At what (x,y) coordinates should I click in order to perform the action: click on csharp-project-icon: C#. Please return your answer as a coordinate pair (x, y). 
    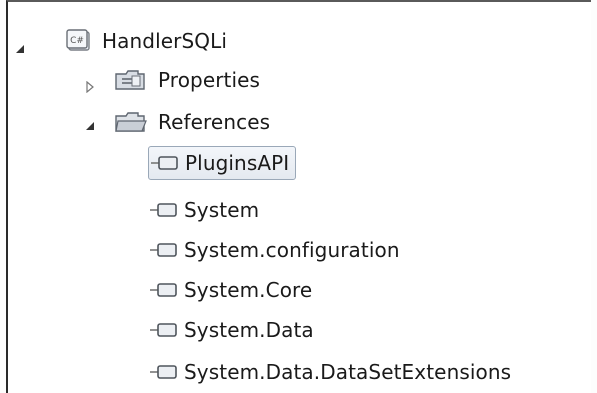
    Looking at the image, I should click on (79, 41).